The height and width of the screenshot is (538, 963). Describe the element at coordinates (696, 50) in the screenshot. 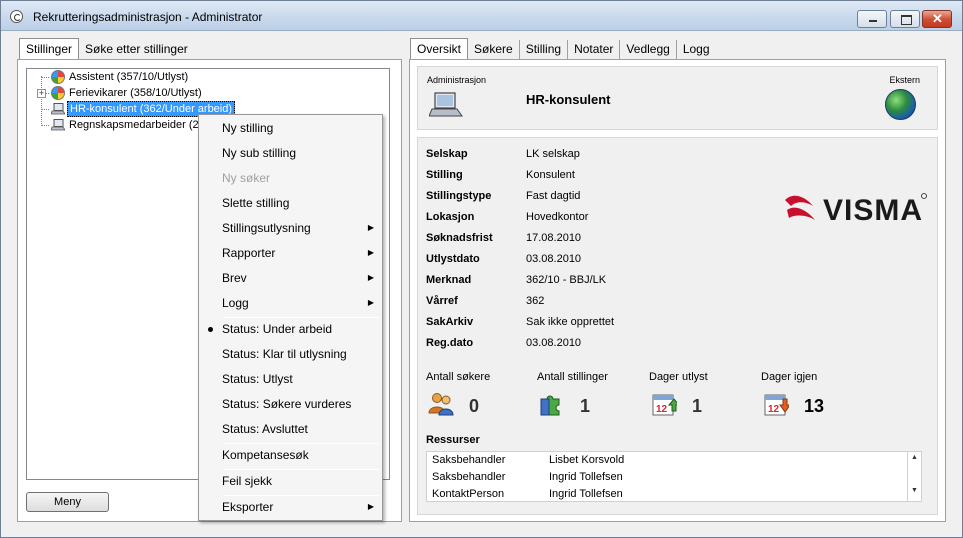

I see `tab-logg: Logg` at that location.